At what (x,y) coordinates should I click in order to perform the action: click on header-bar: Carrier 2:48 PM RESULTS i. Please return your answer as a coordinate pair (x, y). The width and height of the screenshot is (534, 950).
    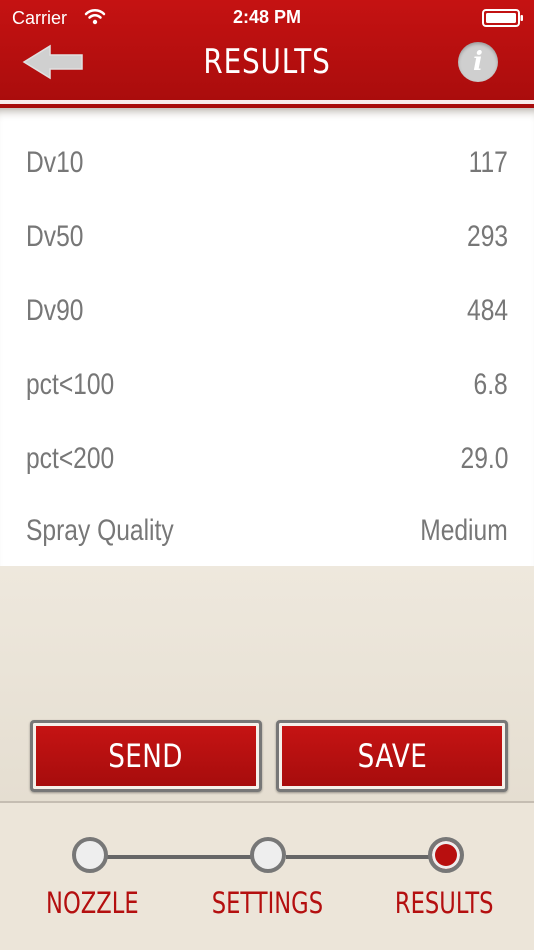
    Looking at the image, I should click on (267, 54).